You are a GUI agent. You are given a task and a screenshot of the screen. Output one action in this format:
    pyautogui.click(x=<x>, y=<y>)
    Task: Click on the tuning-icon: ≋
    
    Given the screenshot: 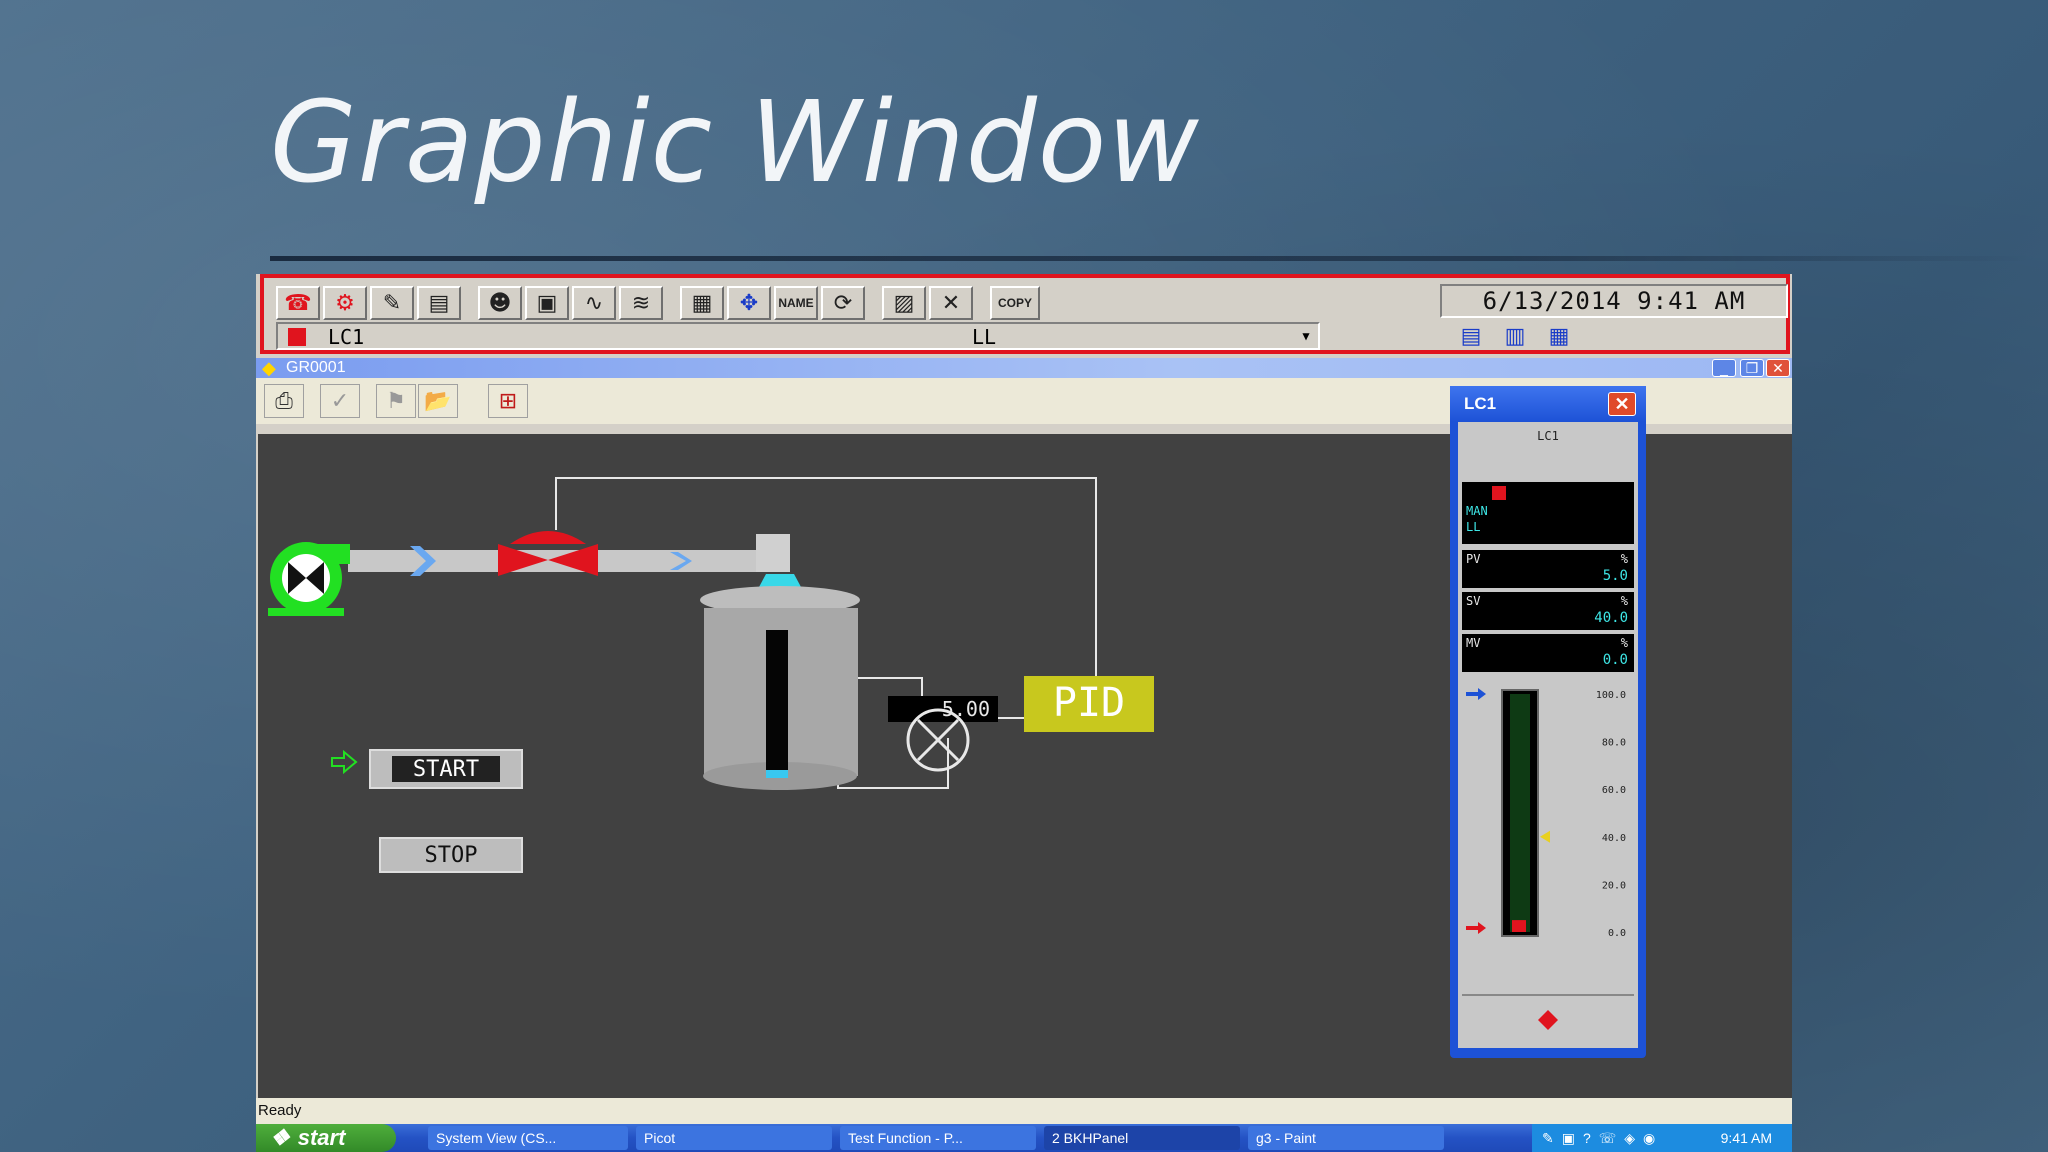 What is the action you would take?
    pyautogui.click(x=641, y=303)
    